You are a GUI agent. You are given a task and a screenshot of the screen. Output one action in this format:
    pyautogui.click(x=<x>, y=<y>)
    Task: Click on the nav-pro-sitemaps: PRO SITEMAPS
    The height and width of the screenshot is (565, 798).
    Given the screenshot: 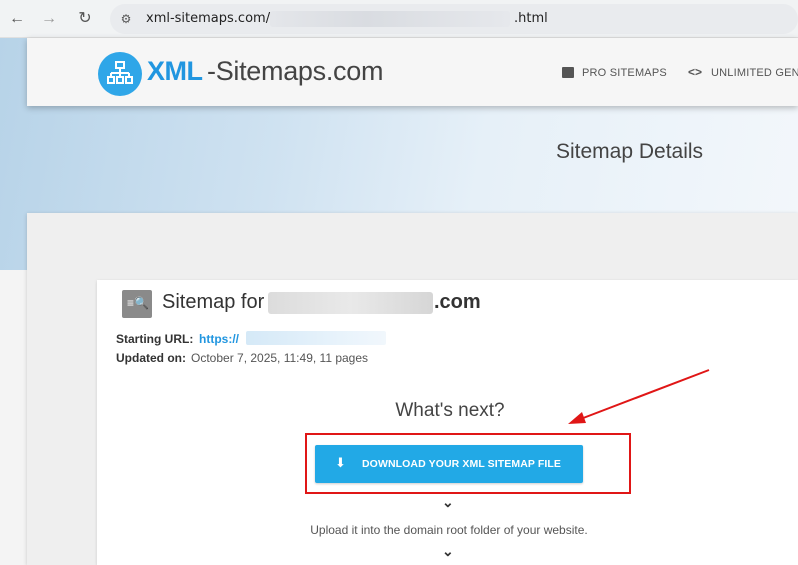 What is the action you would take?
    pyautogui.click(x=624, y=73)
    